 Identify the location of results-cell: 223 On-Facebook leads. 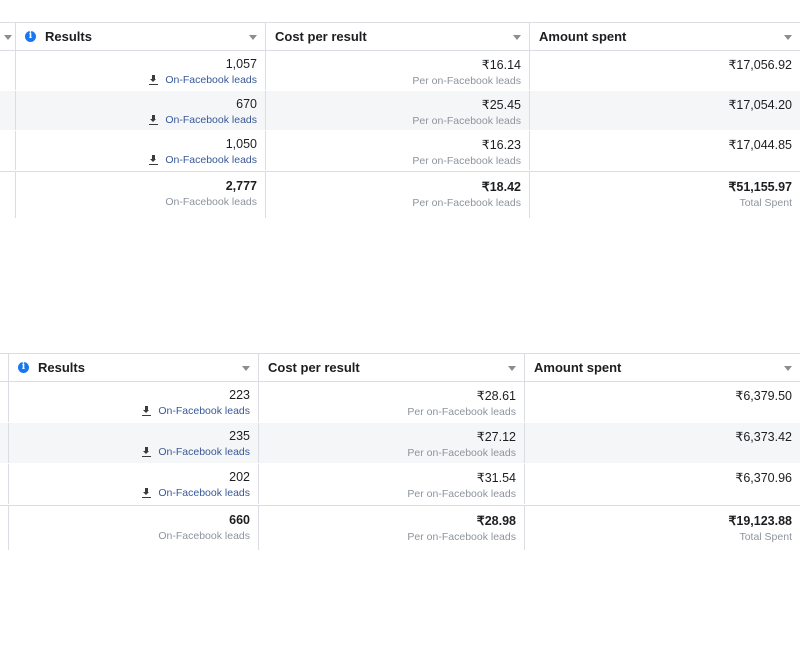
(134, 402).